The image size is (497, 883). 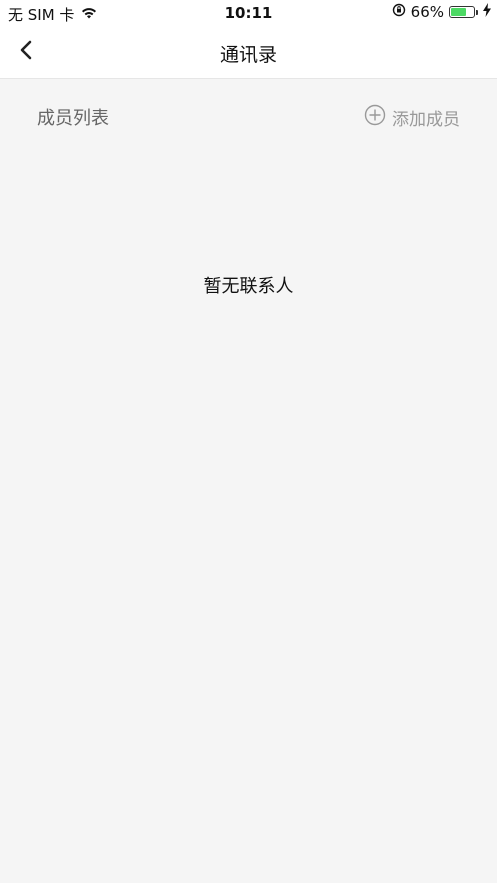 I want to click on status-right: 66%, so click(x=441, y=12).